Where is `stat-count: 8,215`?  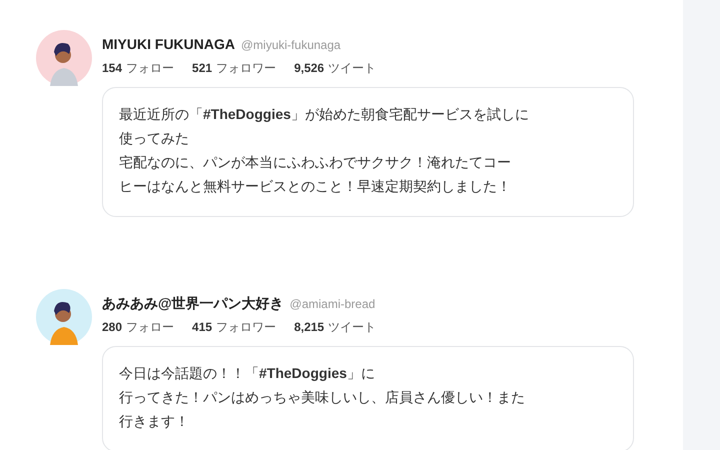 stat-count: 8,215 is located at coordinates (309, 327).